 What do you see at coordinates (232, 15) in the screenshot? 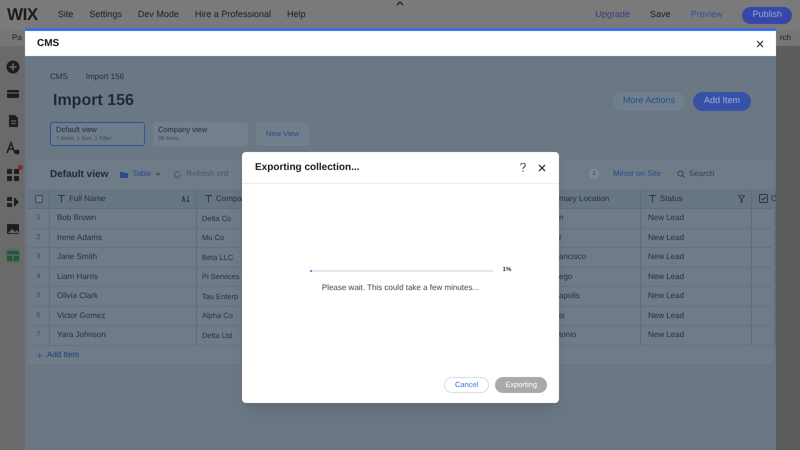
I see `menu-item: Hire a Professional` at bounding box center [232, 15].